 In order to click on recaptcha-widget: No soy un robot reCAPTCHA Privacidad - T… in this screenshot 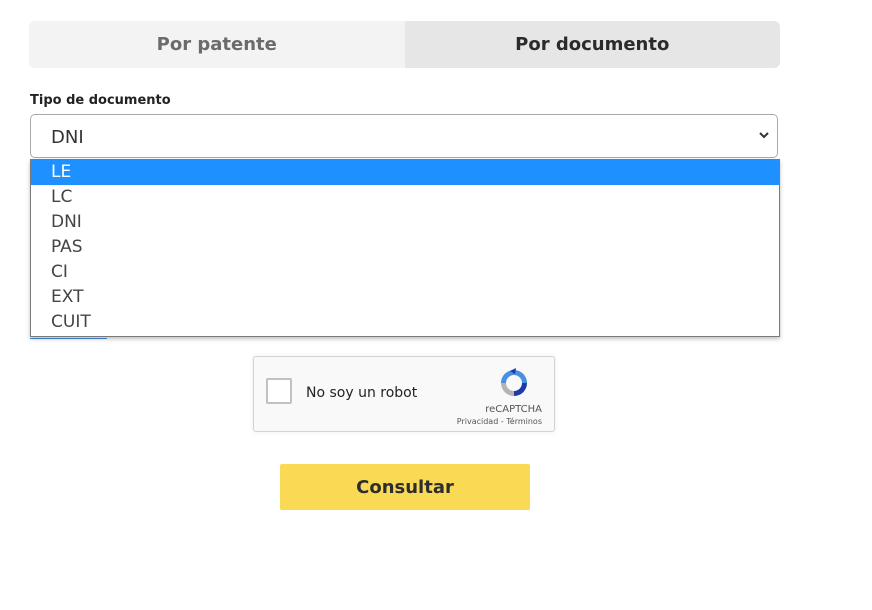, I will do `click(404, 394)`.